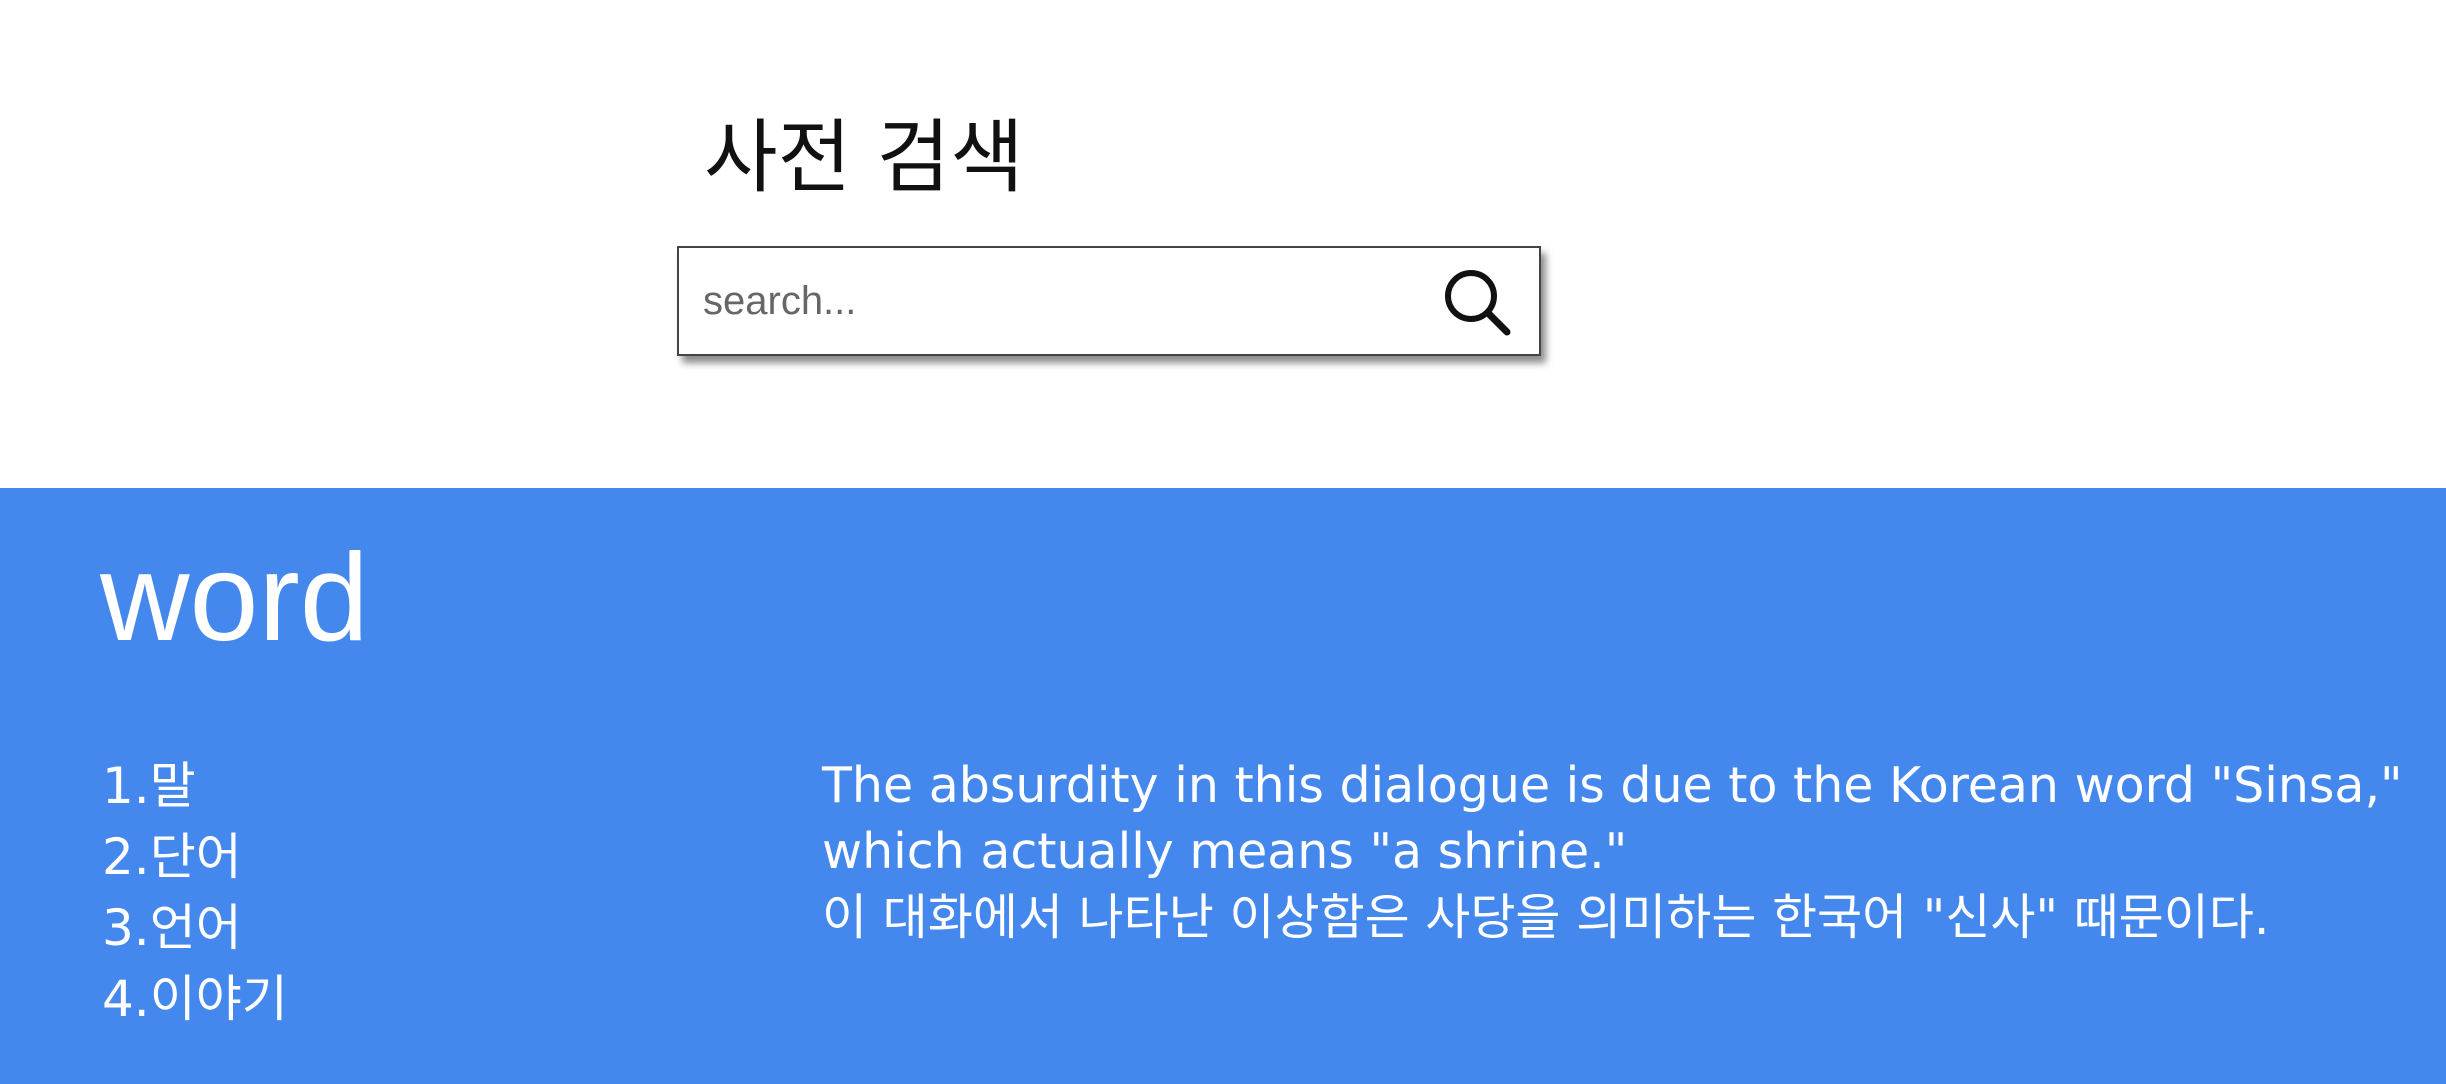 This screenshot has height=1084, width=2446. Describe the element at coordinates (195, 999) in the screenshot. I see `meaning-item: 4.이야기` at that location.